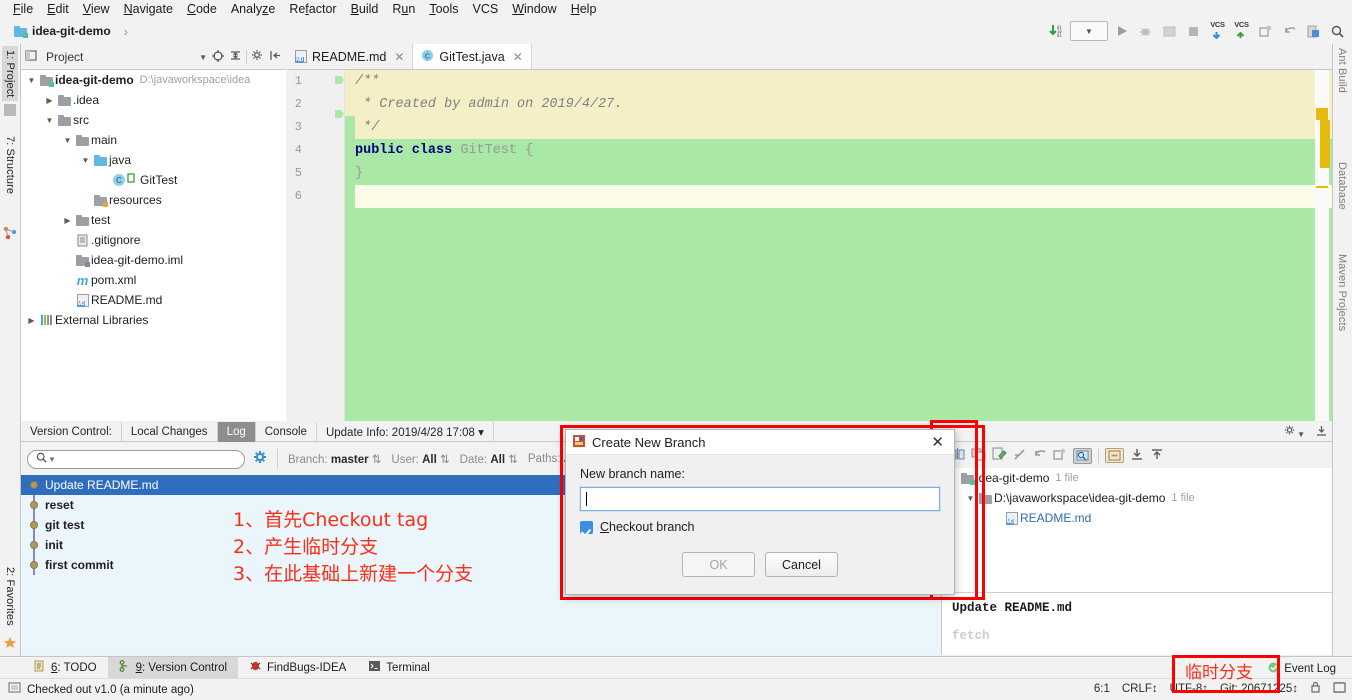 Image resolution: width=1352 pixels, height=700 pixels. What do you see at coordinates (1289, 31) in the screenshot?
I see `undo-icon` at bounding box center [1289, 31].